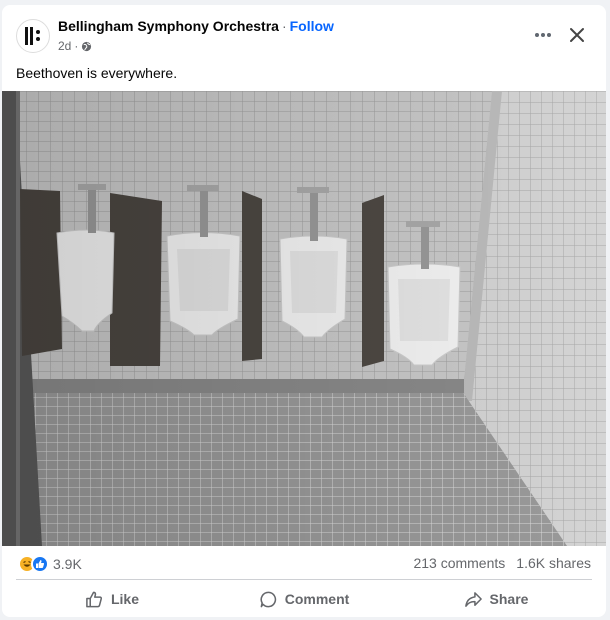 This screenshot has width=610, height=620. I want to click on reactions-summary: 3.9K, so click(50, 564).